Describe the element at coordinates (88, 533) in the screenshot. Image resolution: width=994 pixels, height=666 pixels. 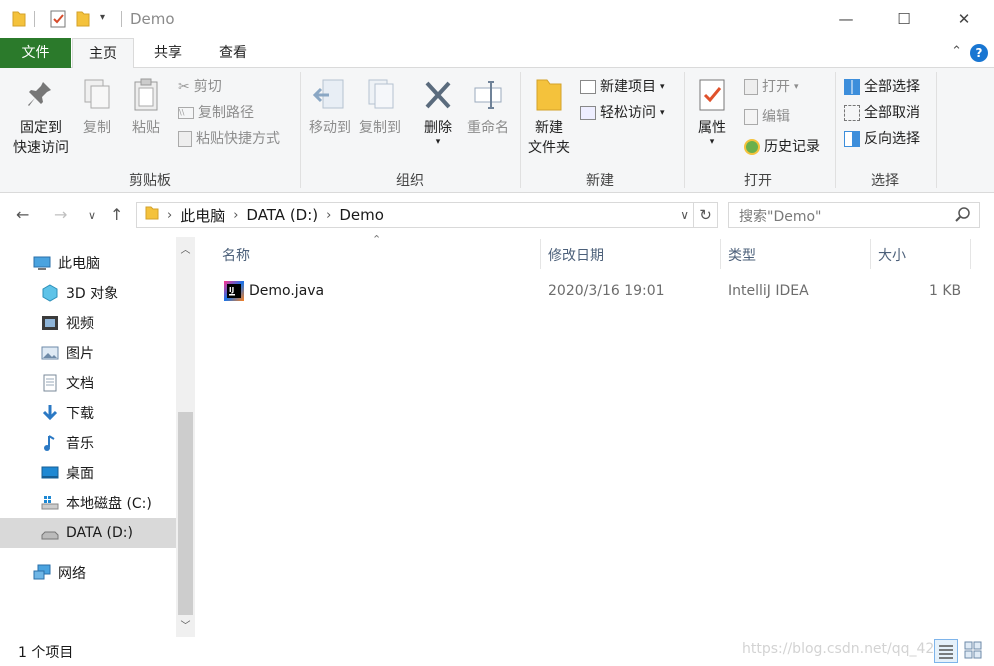
I see `nav-item-data-drive: DATA (D:)` at that location.